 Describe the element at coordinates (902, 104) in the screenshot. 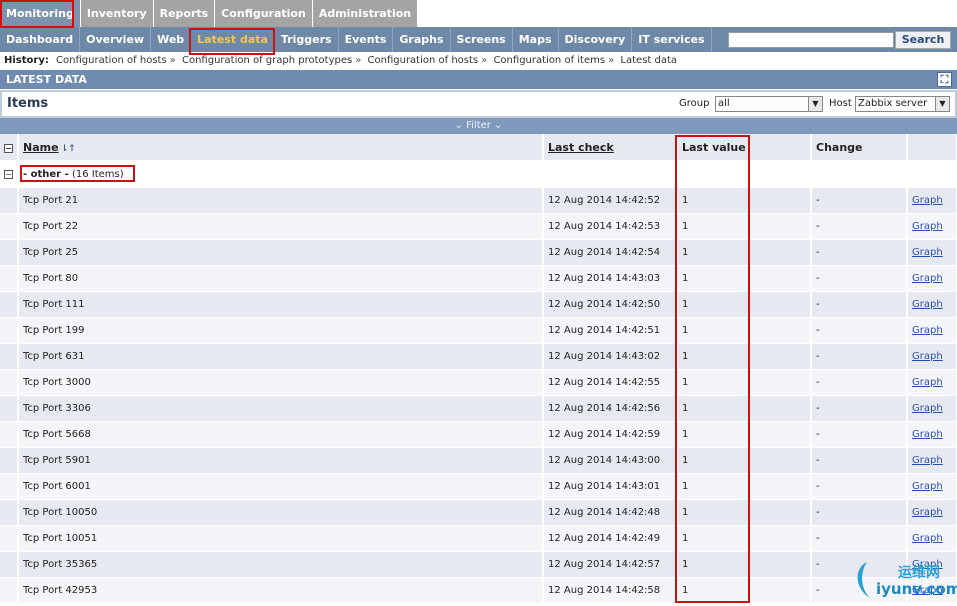

I see `host-select: Zabbix server ▼` at that location.